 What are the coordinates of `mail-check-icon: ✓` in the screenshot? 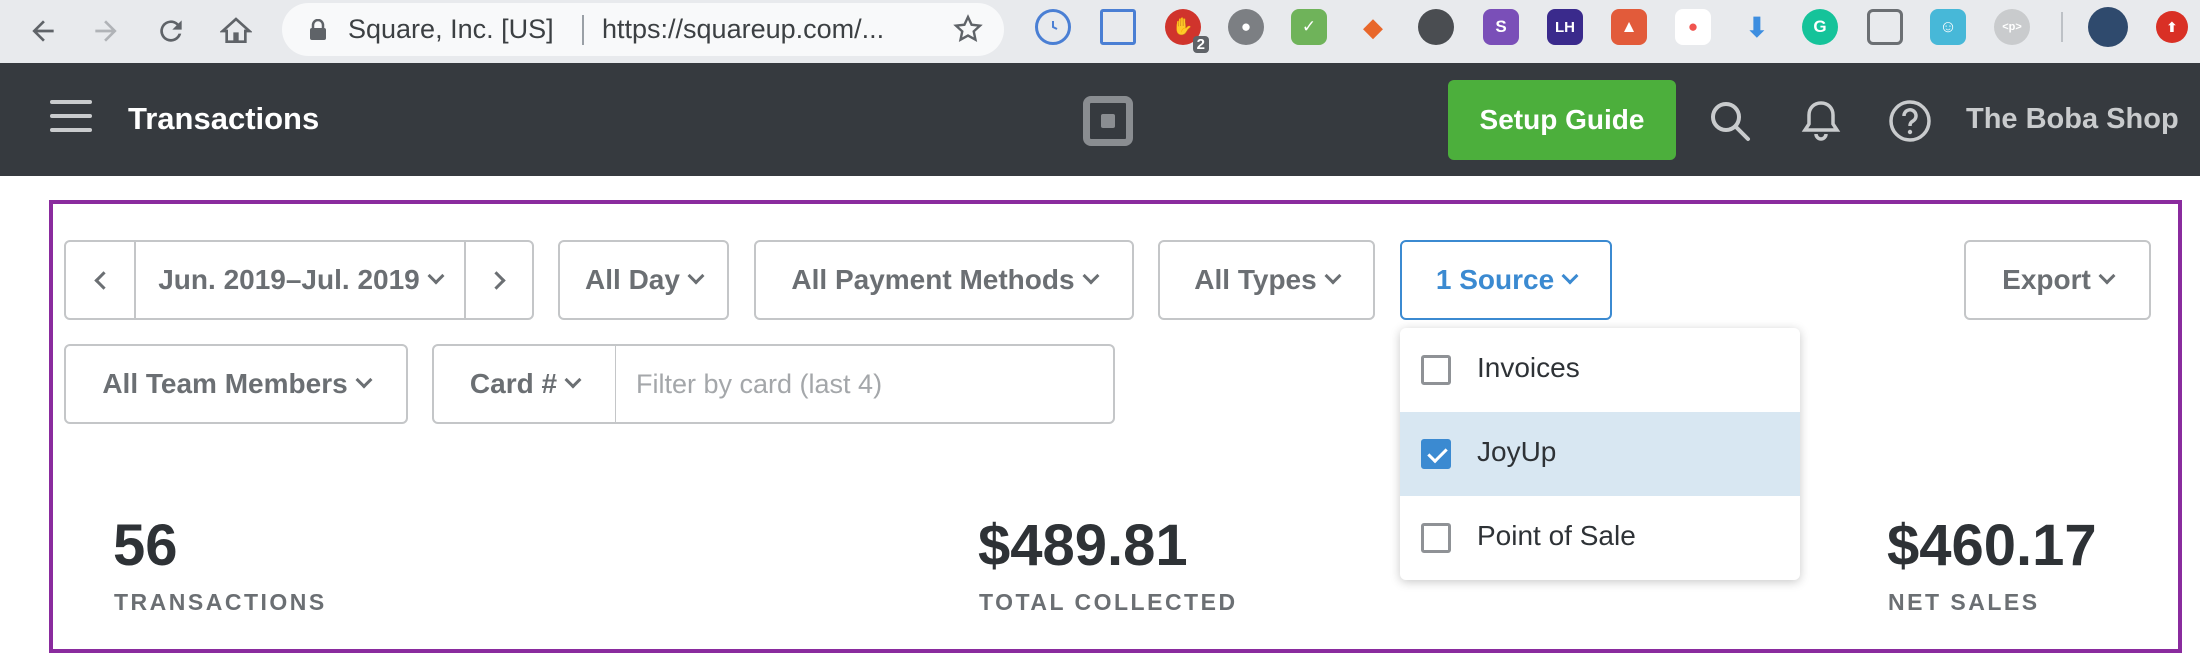 It's located at (1309, 27).